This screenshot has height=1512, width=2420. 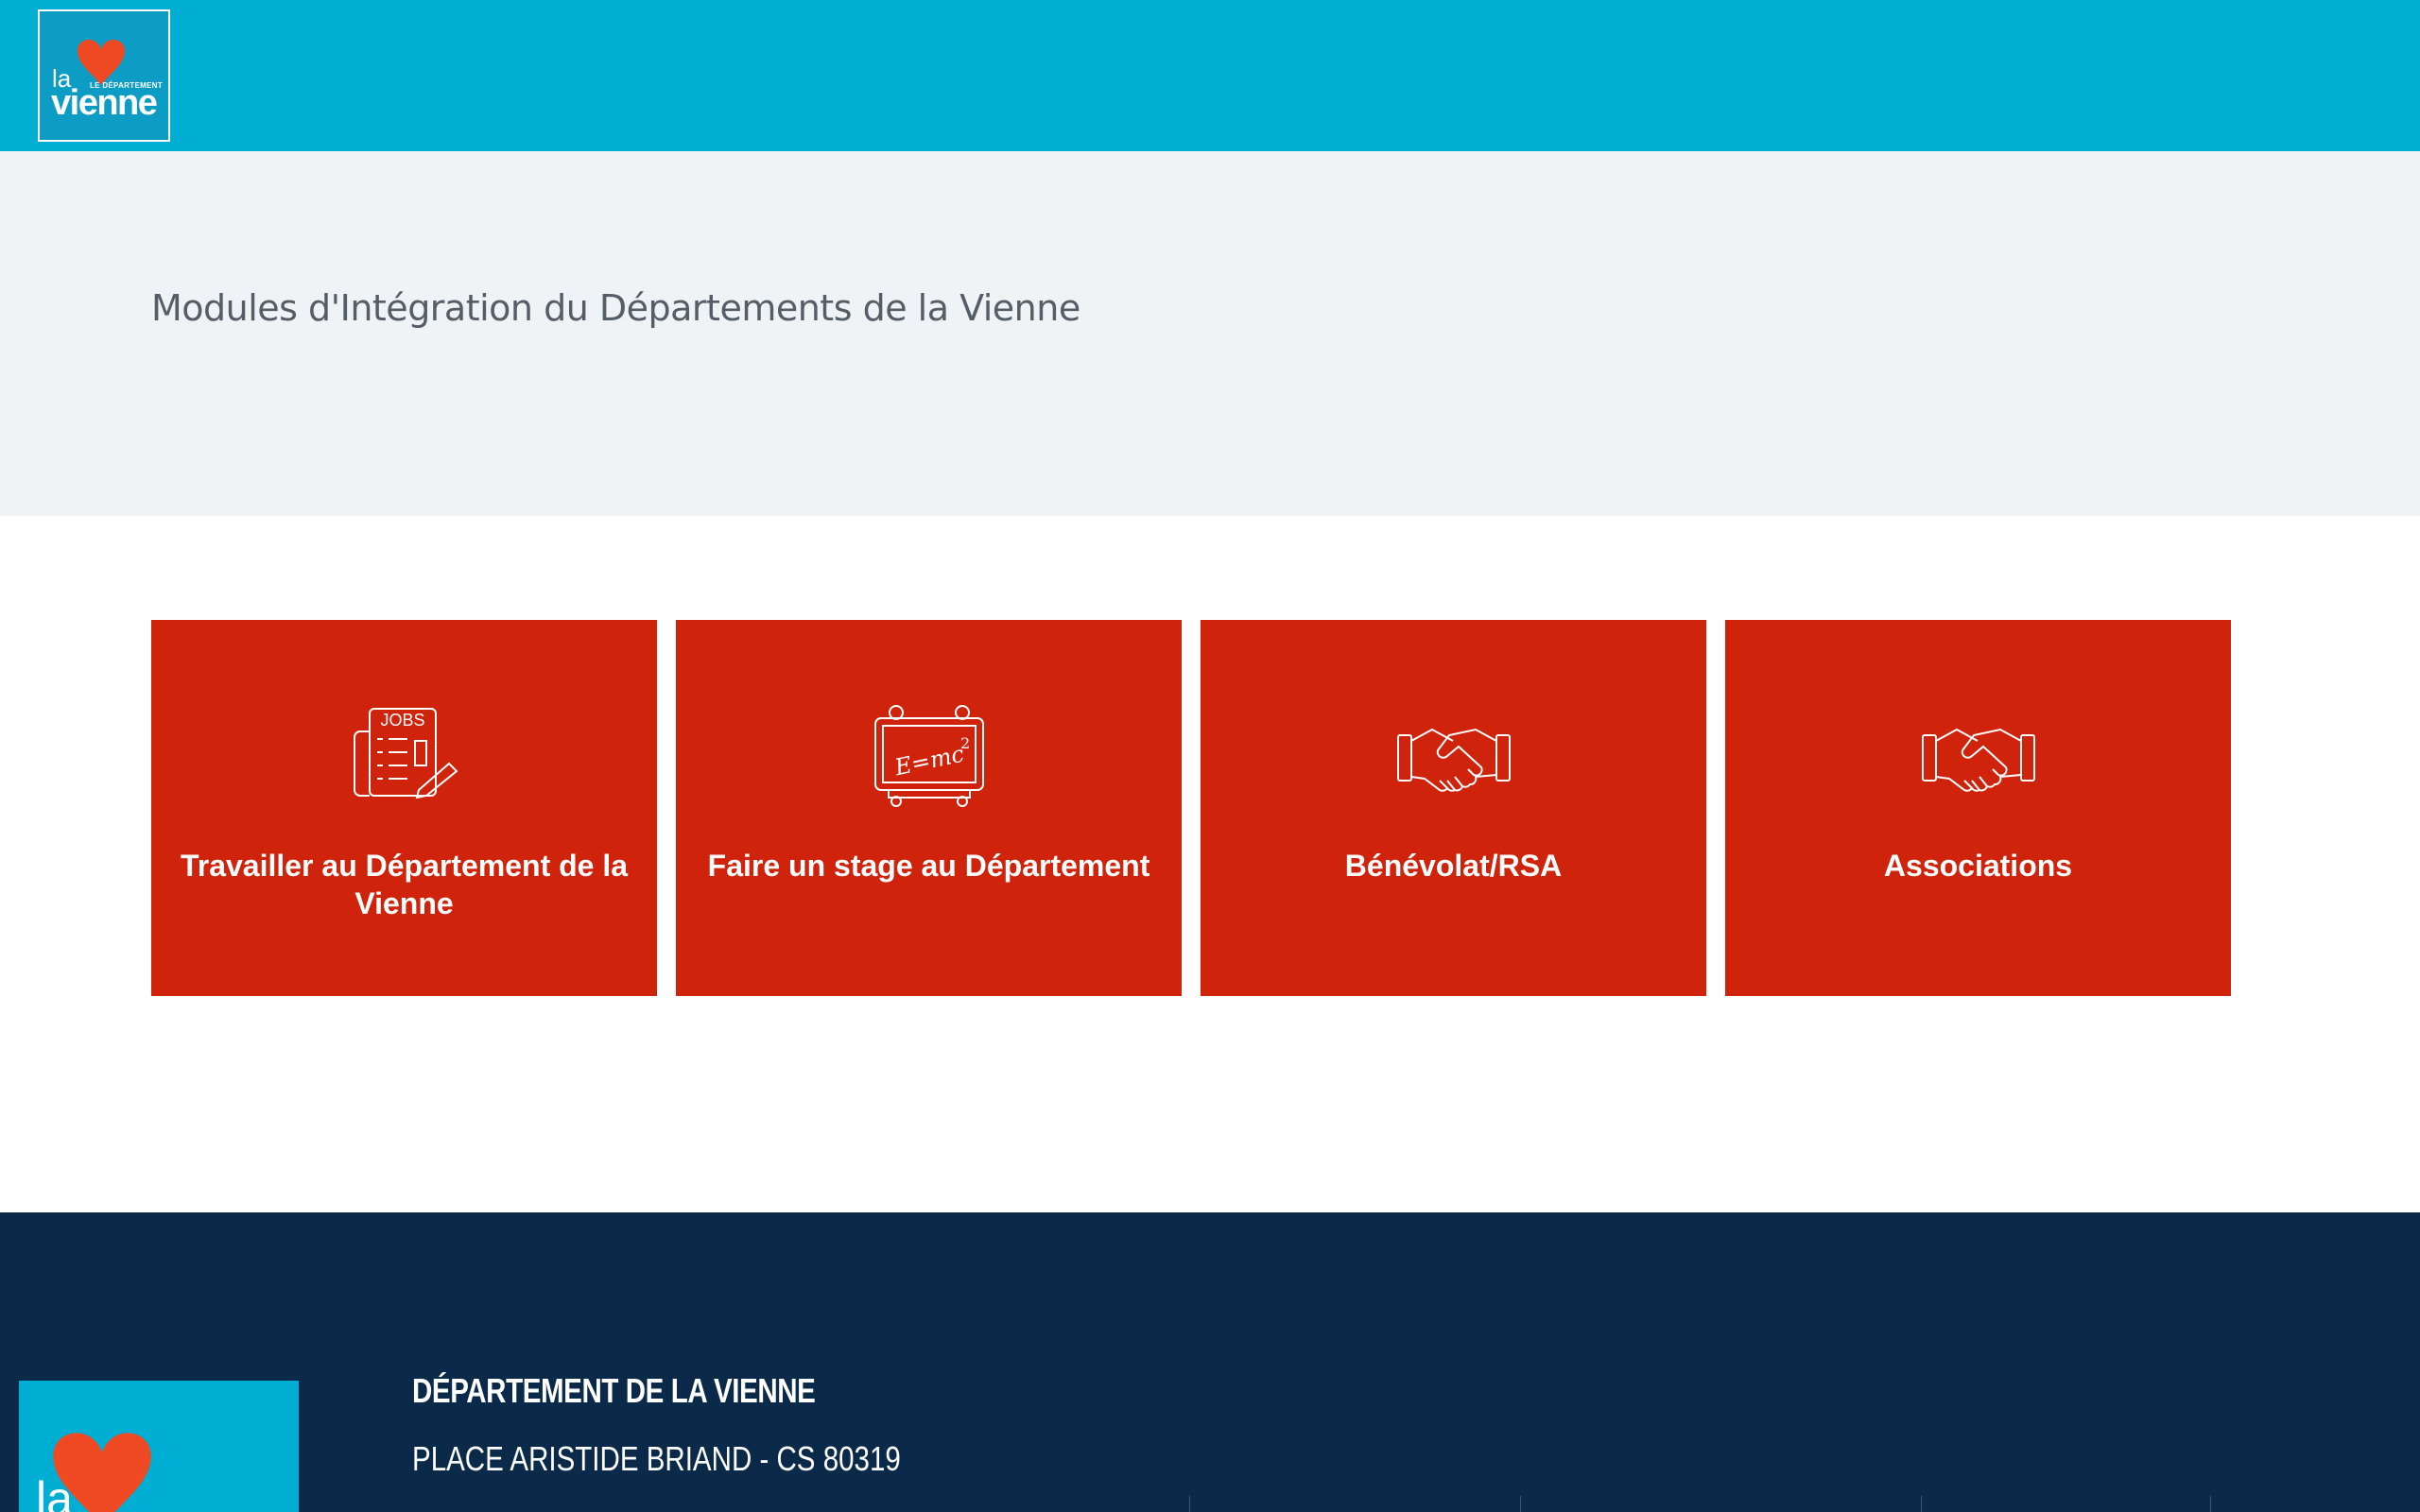 I want to click on tile-label: Travailler au Département de la Vienne, so click(x=405, y=884).